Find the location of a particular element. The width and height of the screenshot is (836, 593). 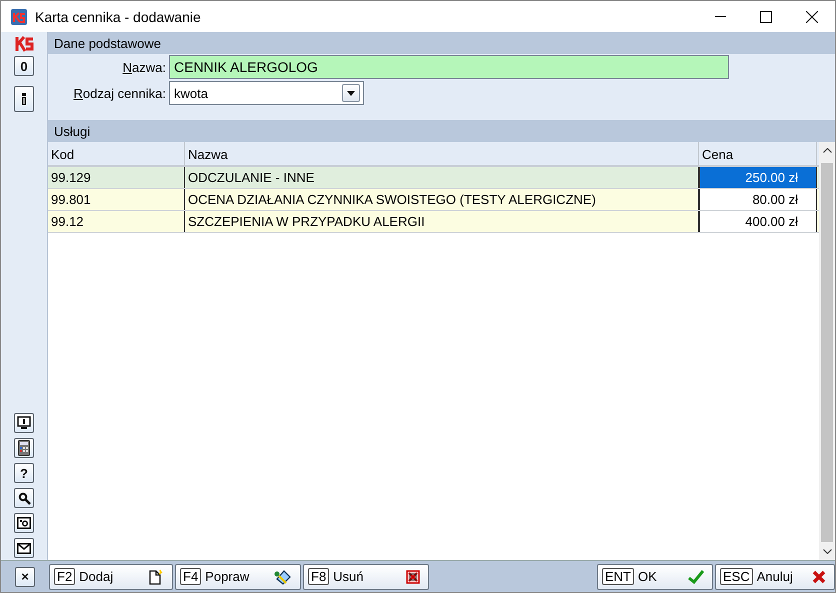

ok-button: ENT OK is located at coordinates (655, 577).